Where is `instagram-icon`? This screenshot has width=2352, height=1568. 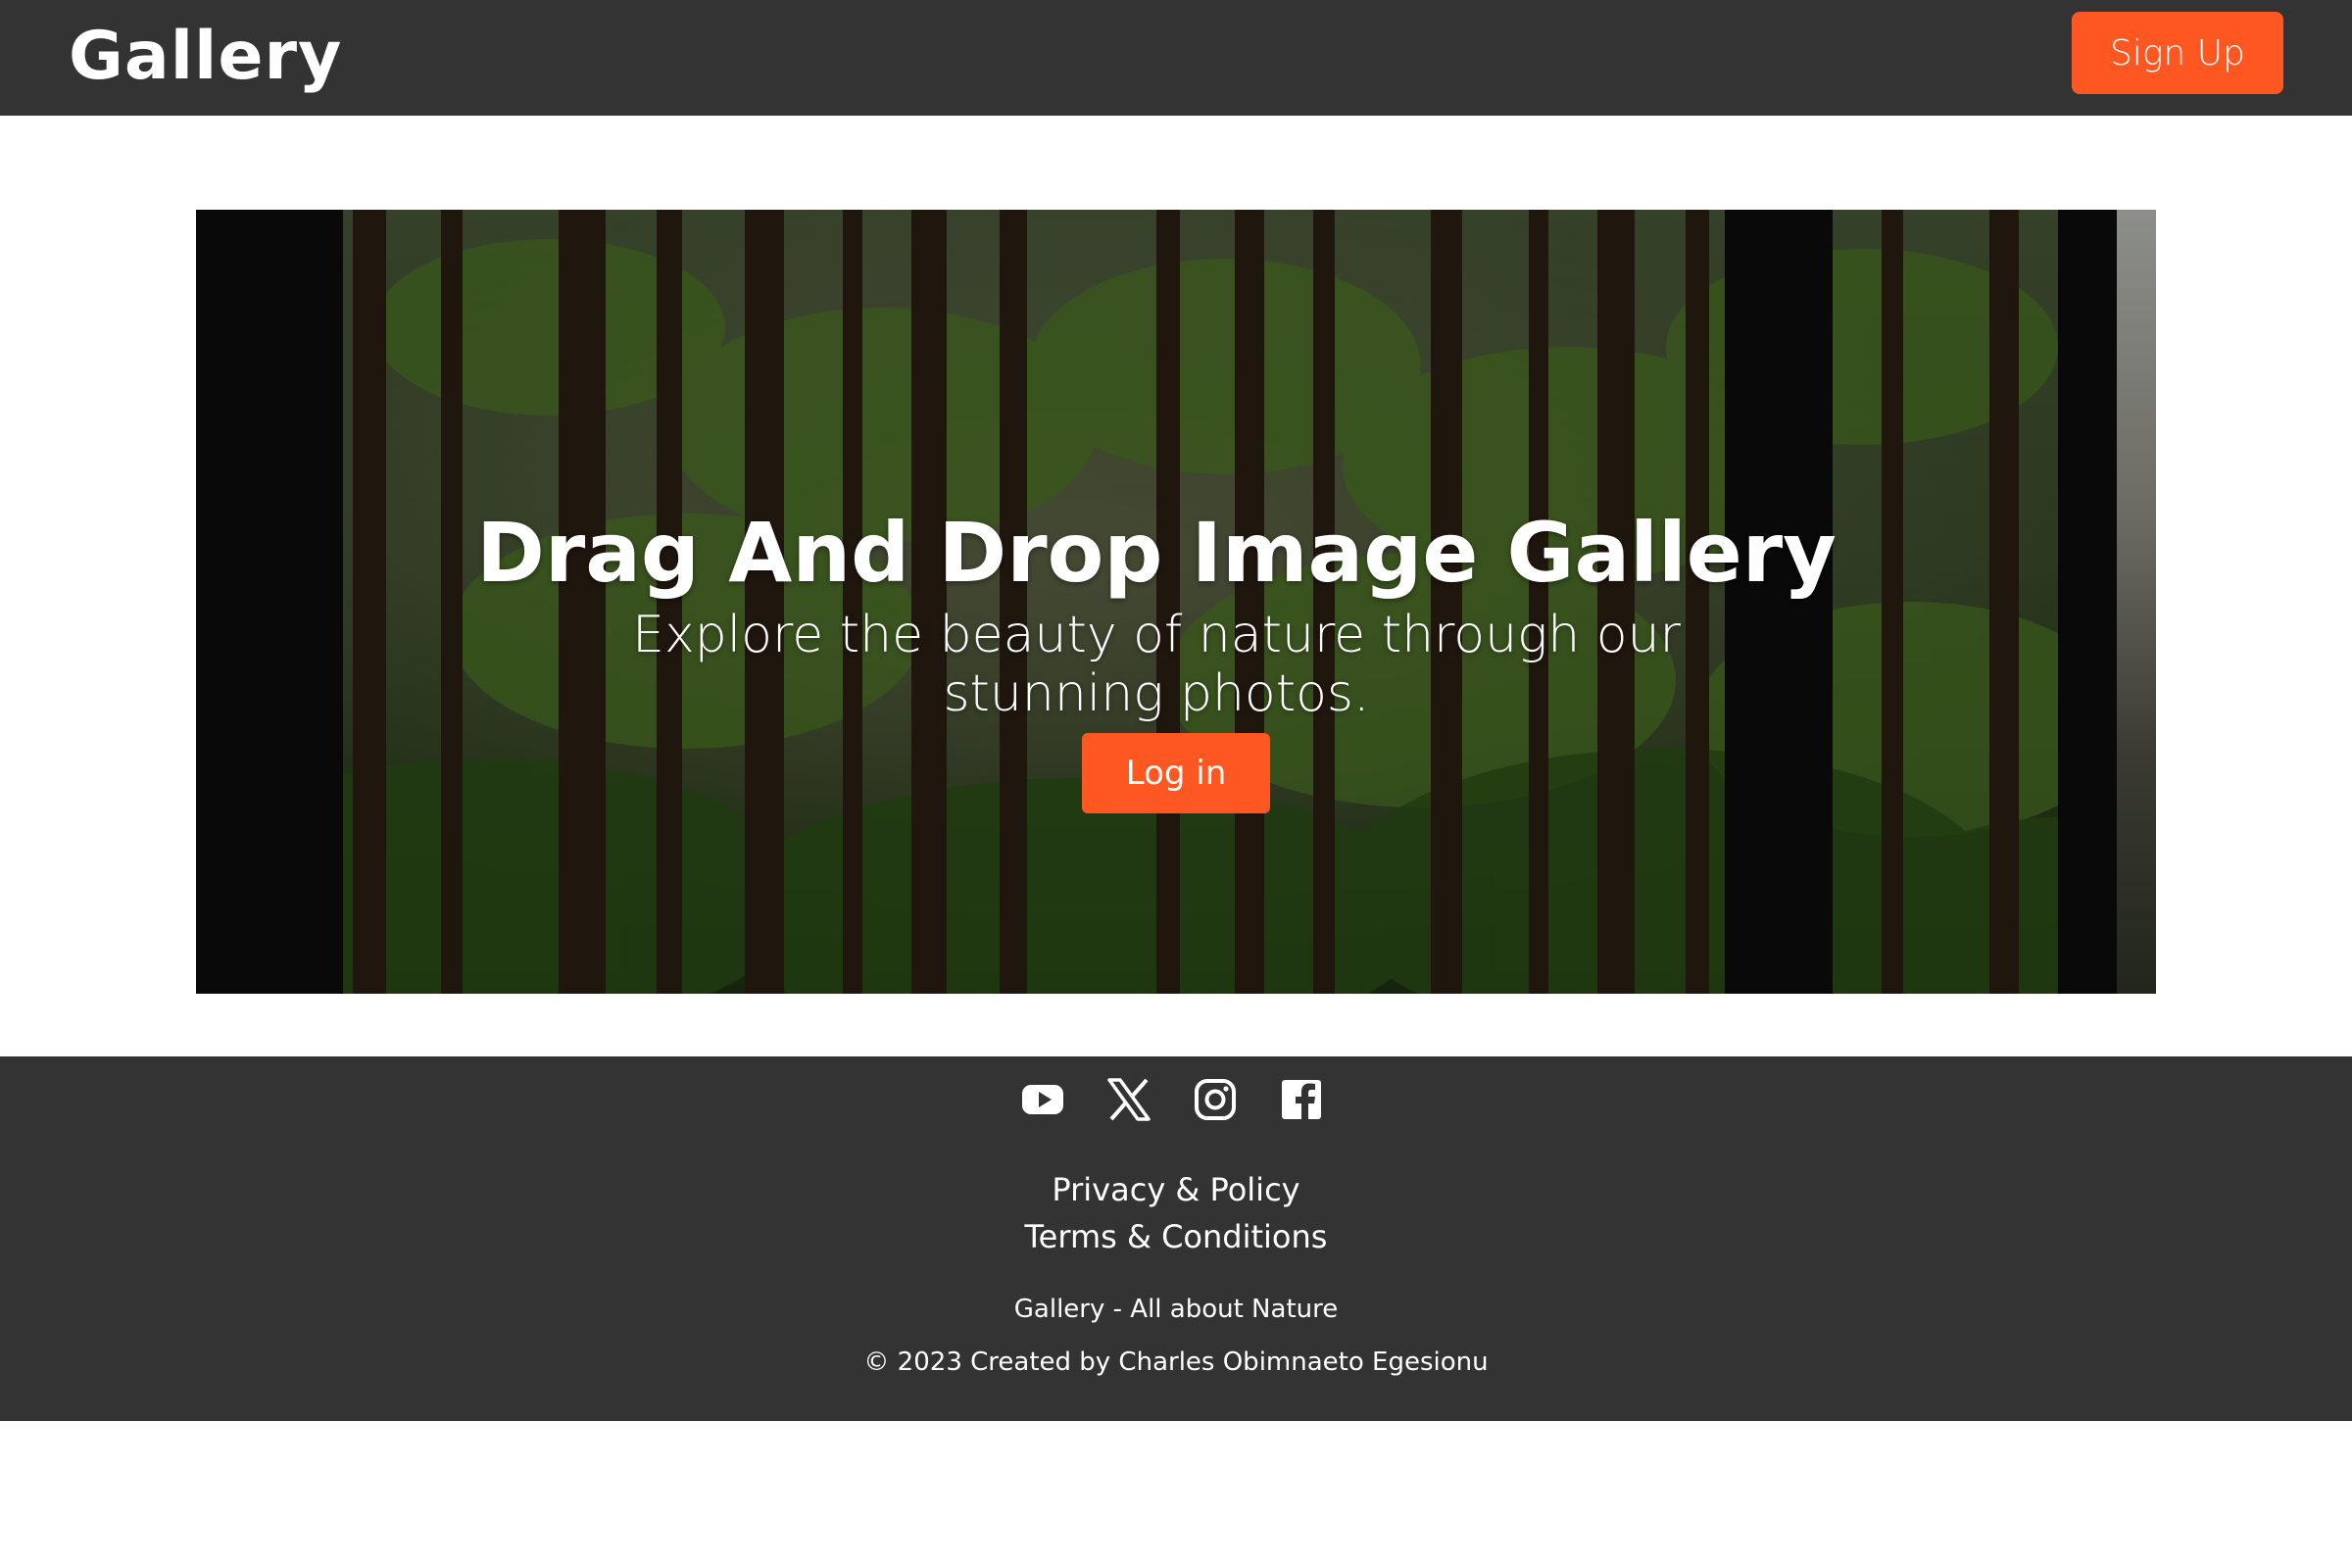
instagram-icon is located at coordinates (1215, 1099).